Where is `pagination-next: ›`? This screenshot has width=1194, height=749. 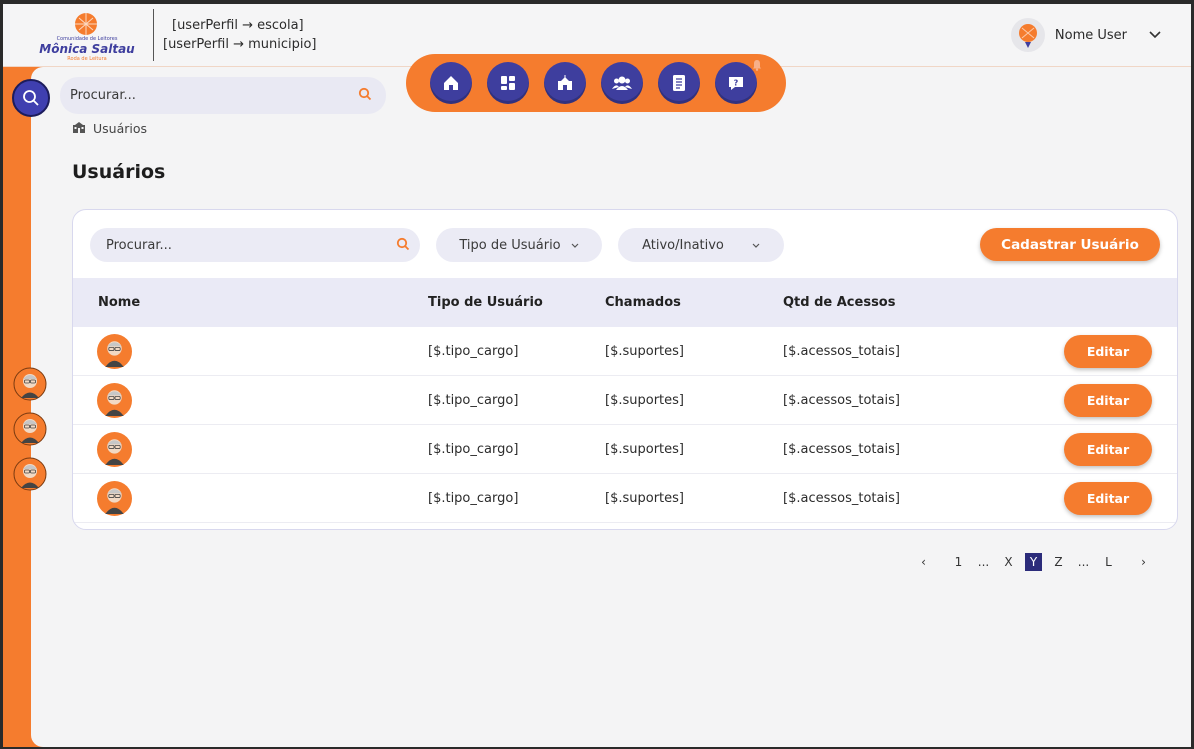
pagination-next: › is located at coordinates (1143, 562).